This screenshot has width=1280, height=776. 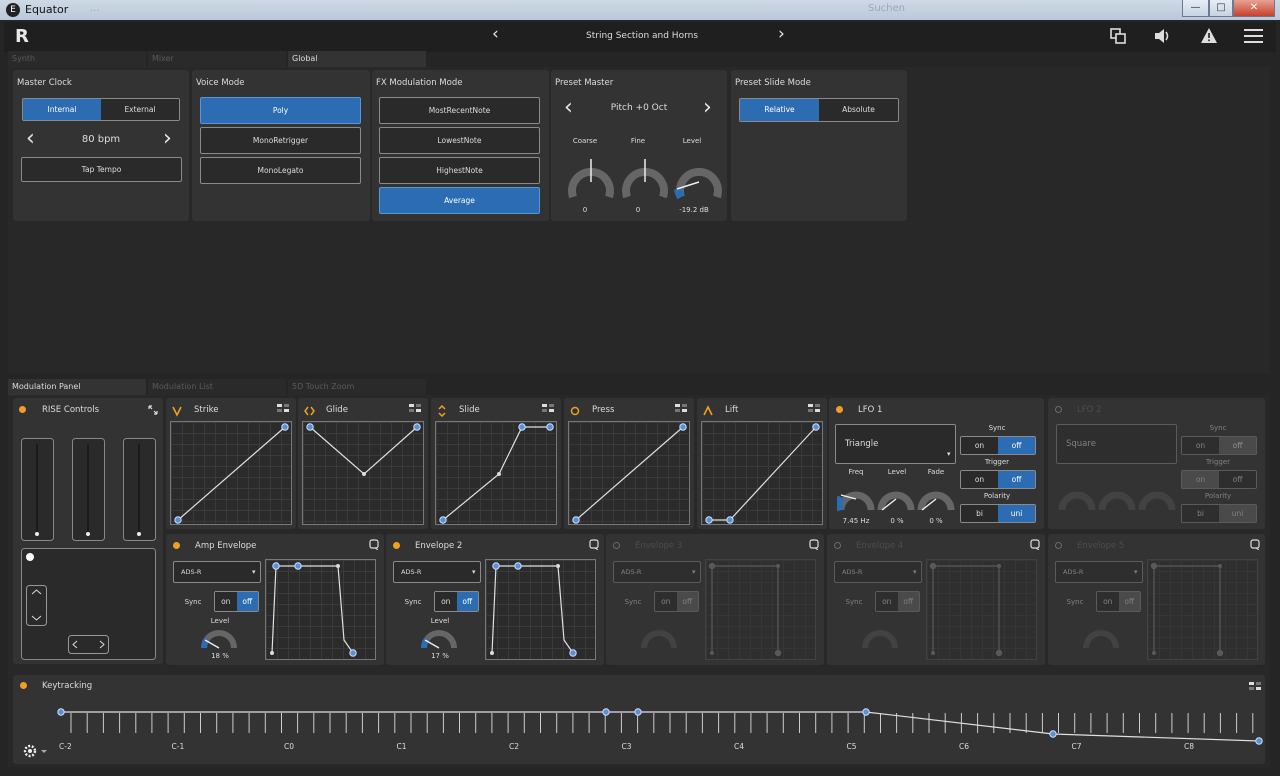 What do you see at coordinates (762, 473) in the screenshot?
I see `lift-curve-graph` at bounding box center [762, 473].